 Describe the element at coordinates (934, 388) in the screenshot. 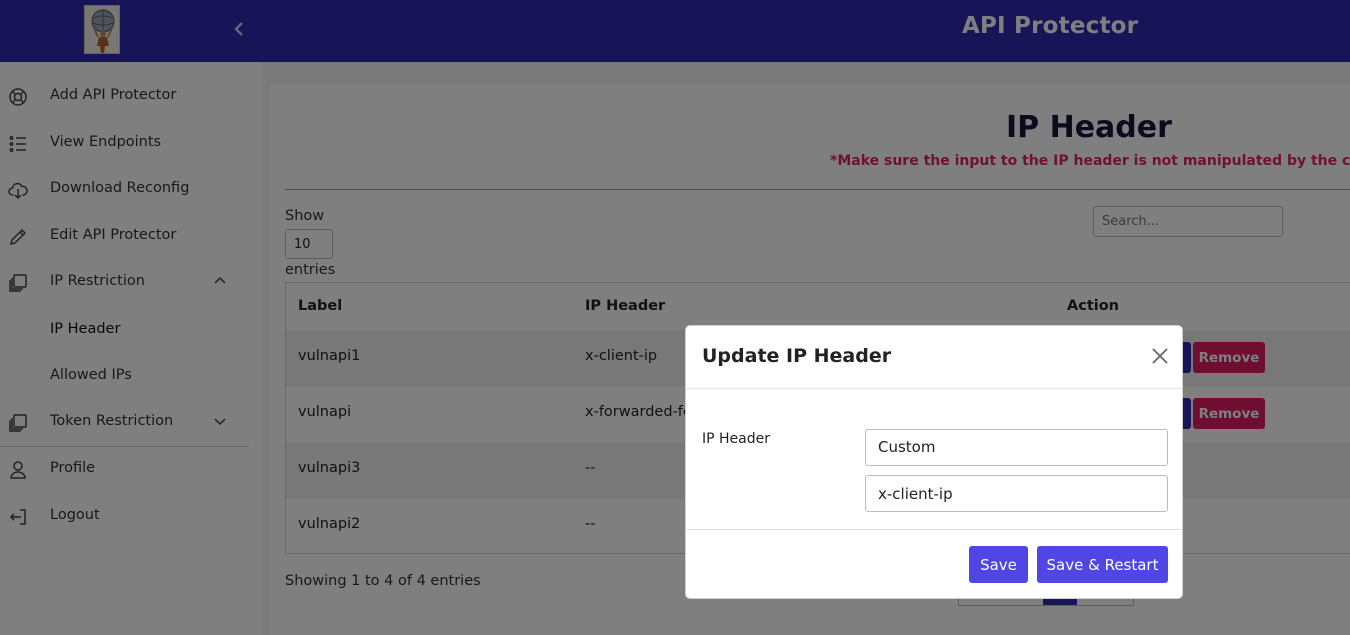

I see `modal-header-divider` at that location.